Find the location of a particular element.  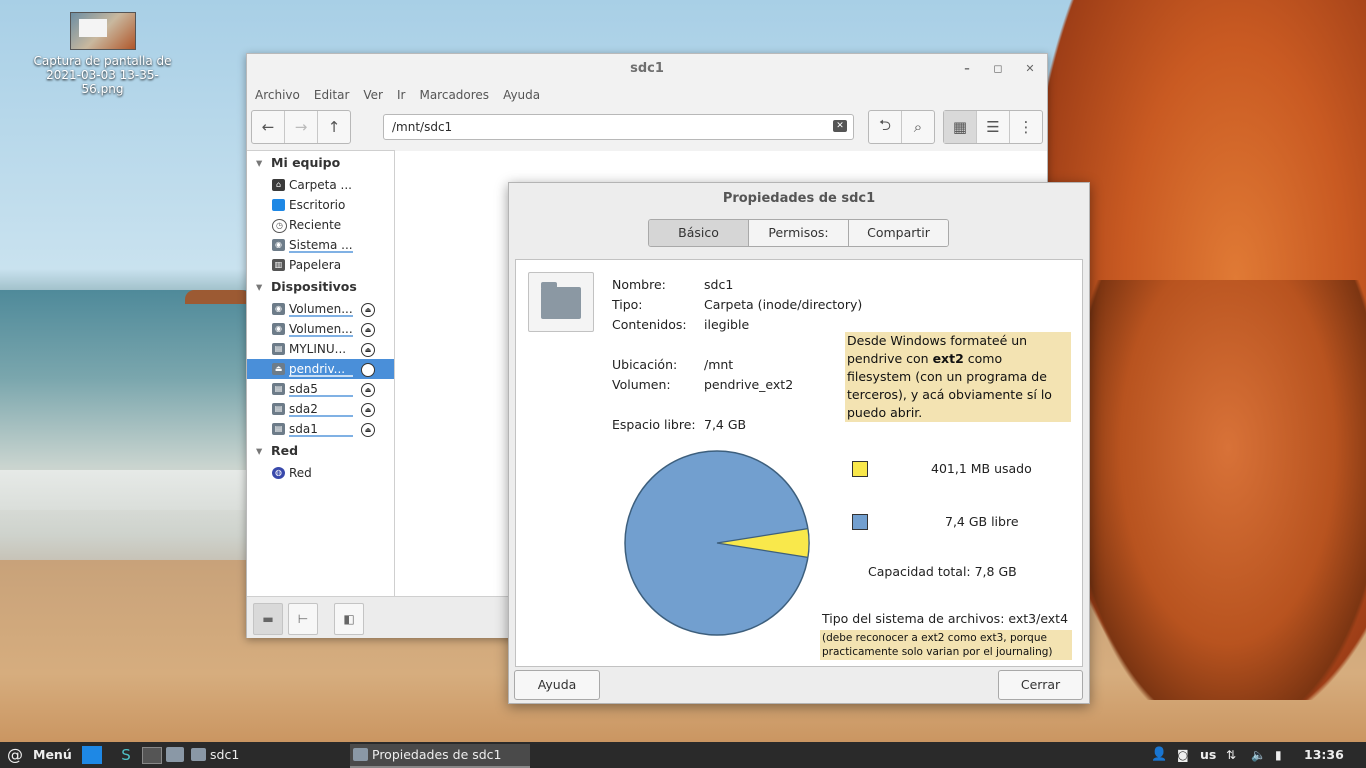

arrow-left-icon: ← is located at coordinates (268, 127).